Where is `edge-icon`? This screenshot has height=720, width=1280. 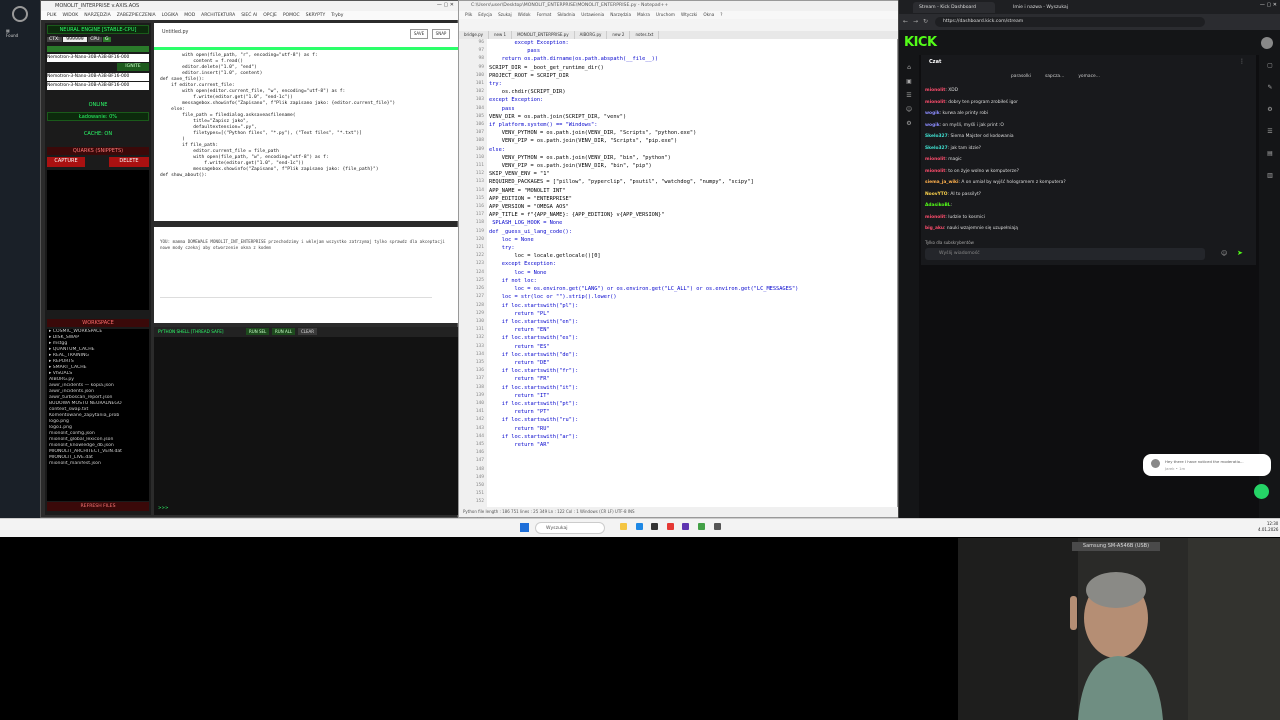
edge-icon is located at coordinates (639, 526).